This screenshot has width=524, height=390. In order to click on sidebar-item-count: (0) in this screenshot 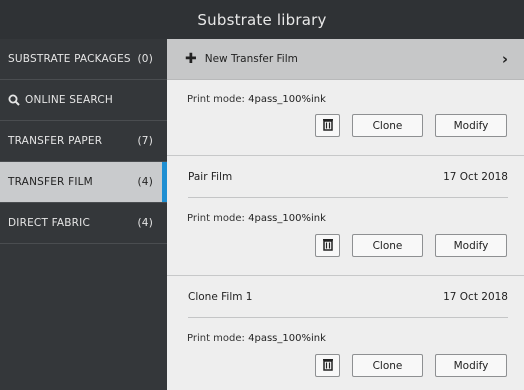, I will do `click(145, 59)`.